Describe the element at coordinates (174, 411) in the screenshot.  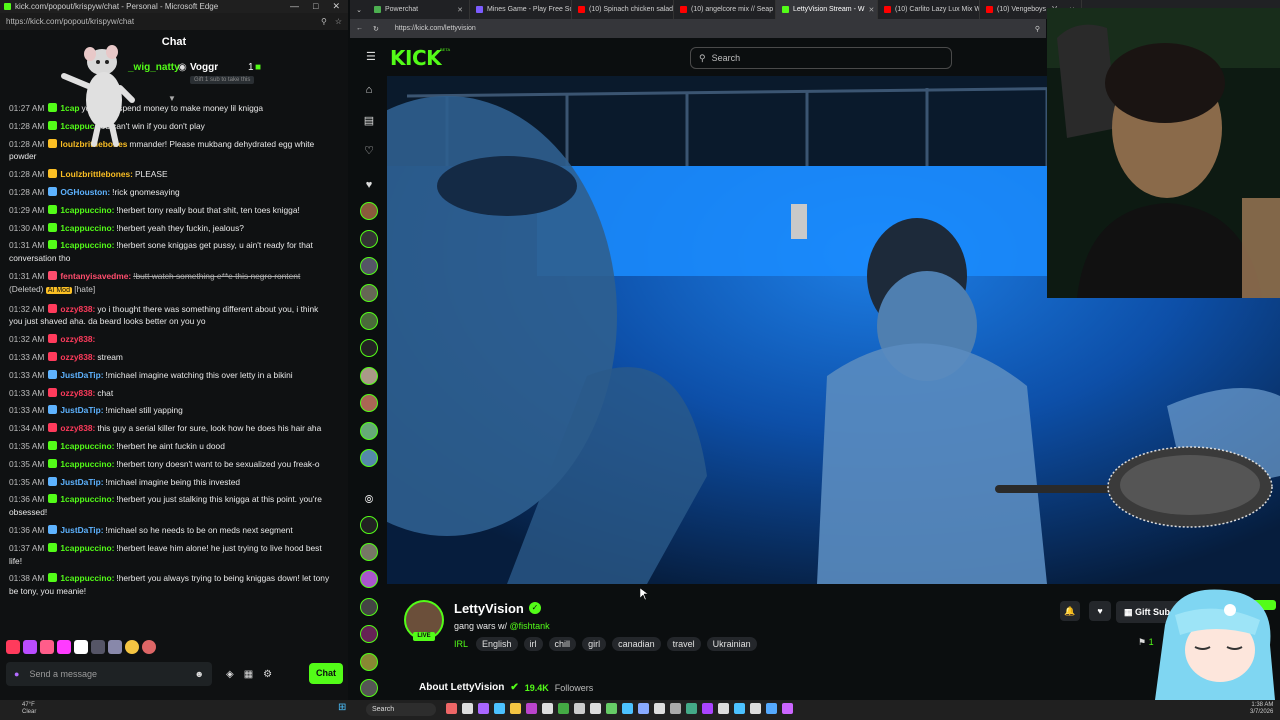
I see `chat-message: 01:33 AM JustDaTip: !michael still yapping` at that location.